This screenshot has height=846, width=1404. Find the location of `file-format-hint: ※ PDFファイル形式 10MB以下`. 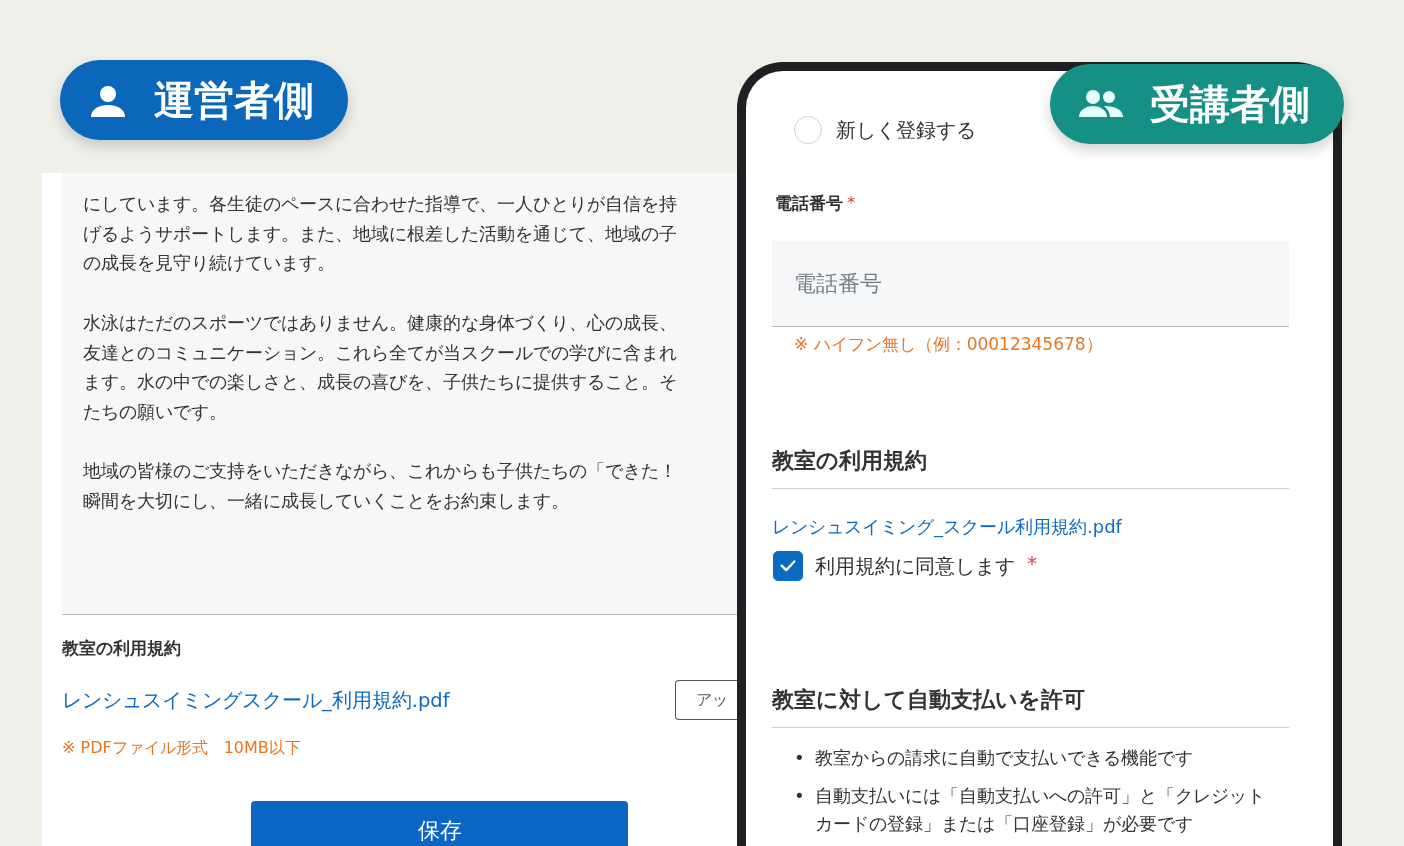

file-format-hint: ※ PDFファイル形式 10MB以下 is located at coordinates (182, 748).